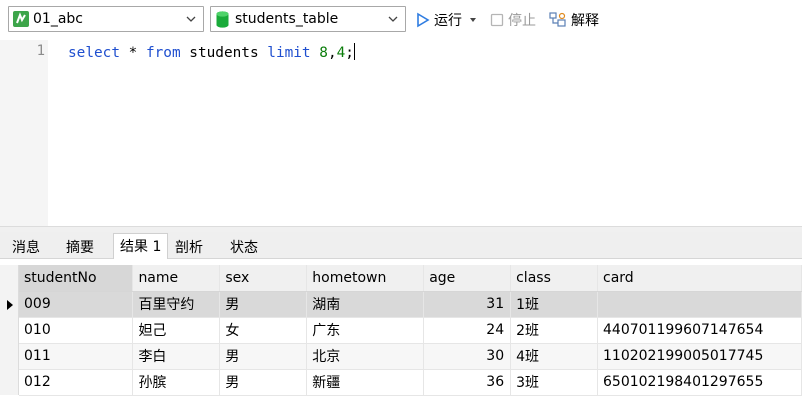 The width and height of the screenshot is (802, 417). What do you see at coordinates (24, 133) in the screenshot?
I see `line-number-gutter: 1` at bounding box center [24, 133].